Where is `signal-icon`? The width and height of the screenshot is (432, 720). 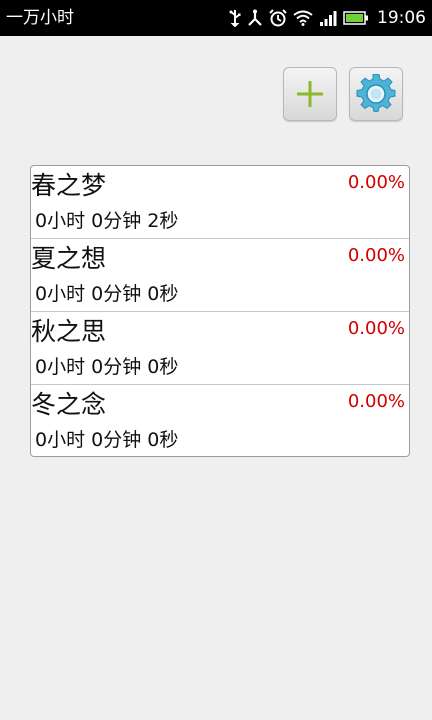
signal-icon is located at coordinates (328, 18).